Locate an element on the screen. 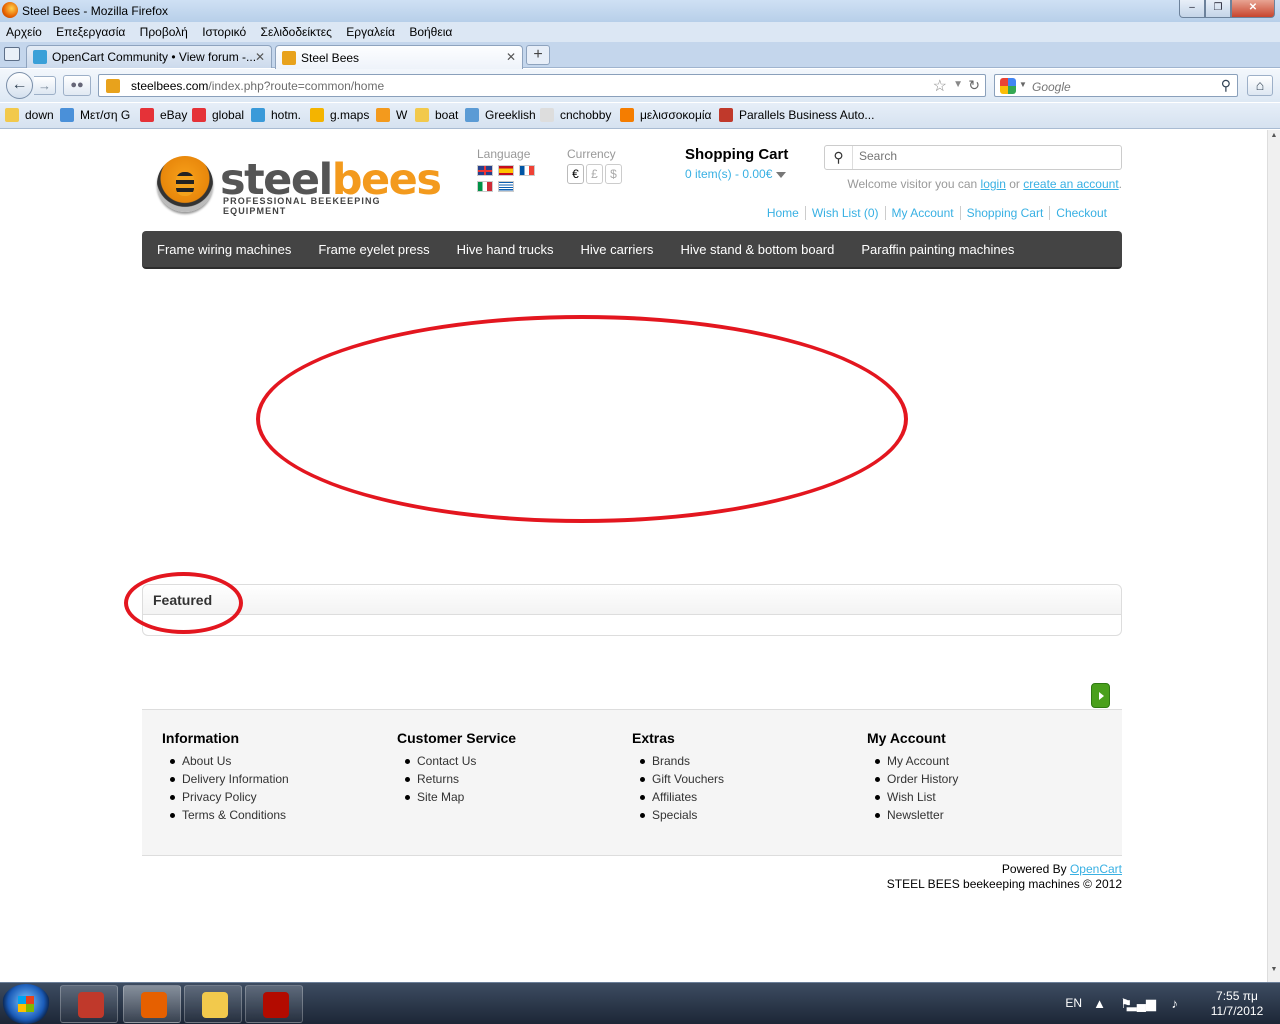 This screenshot has height=1024, width=1280. menu-item-eyelet-press: Frame eyelet press is located at coordinates (373, 250).